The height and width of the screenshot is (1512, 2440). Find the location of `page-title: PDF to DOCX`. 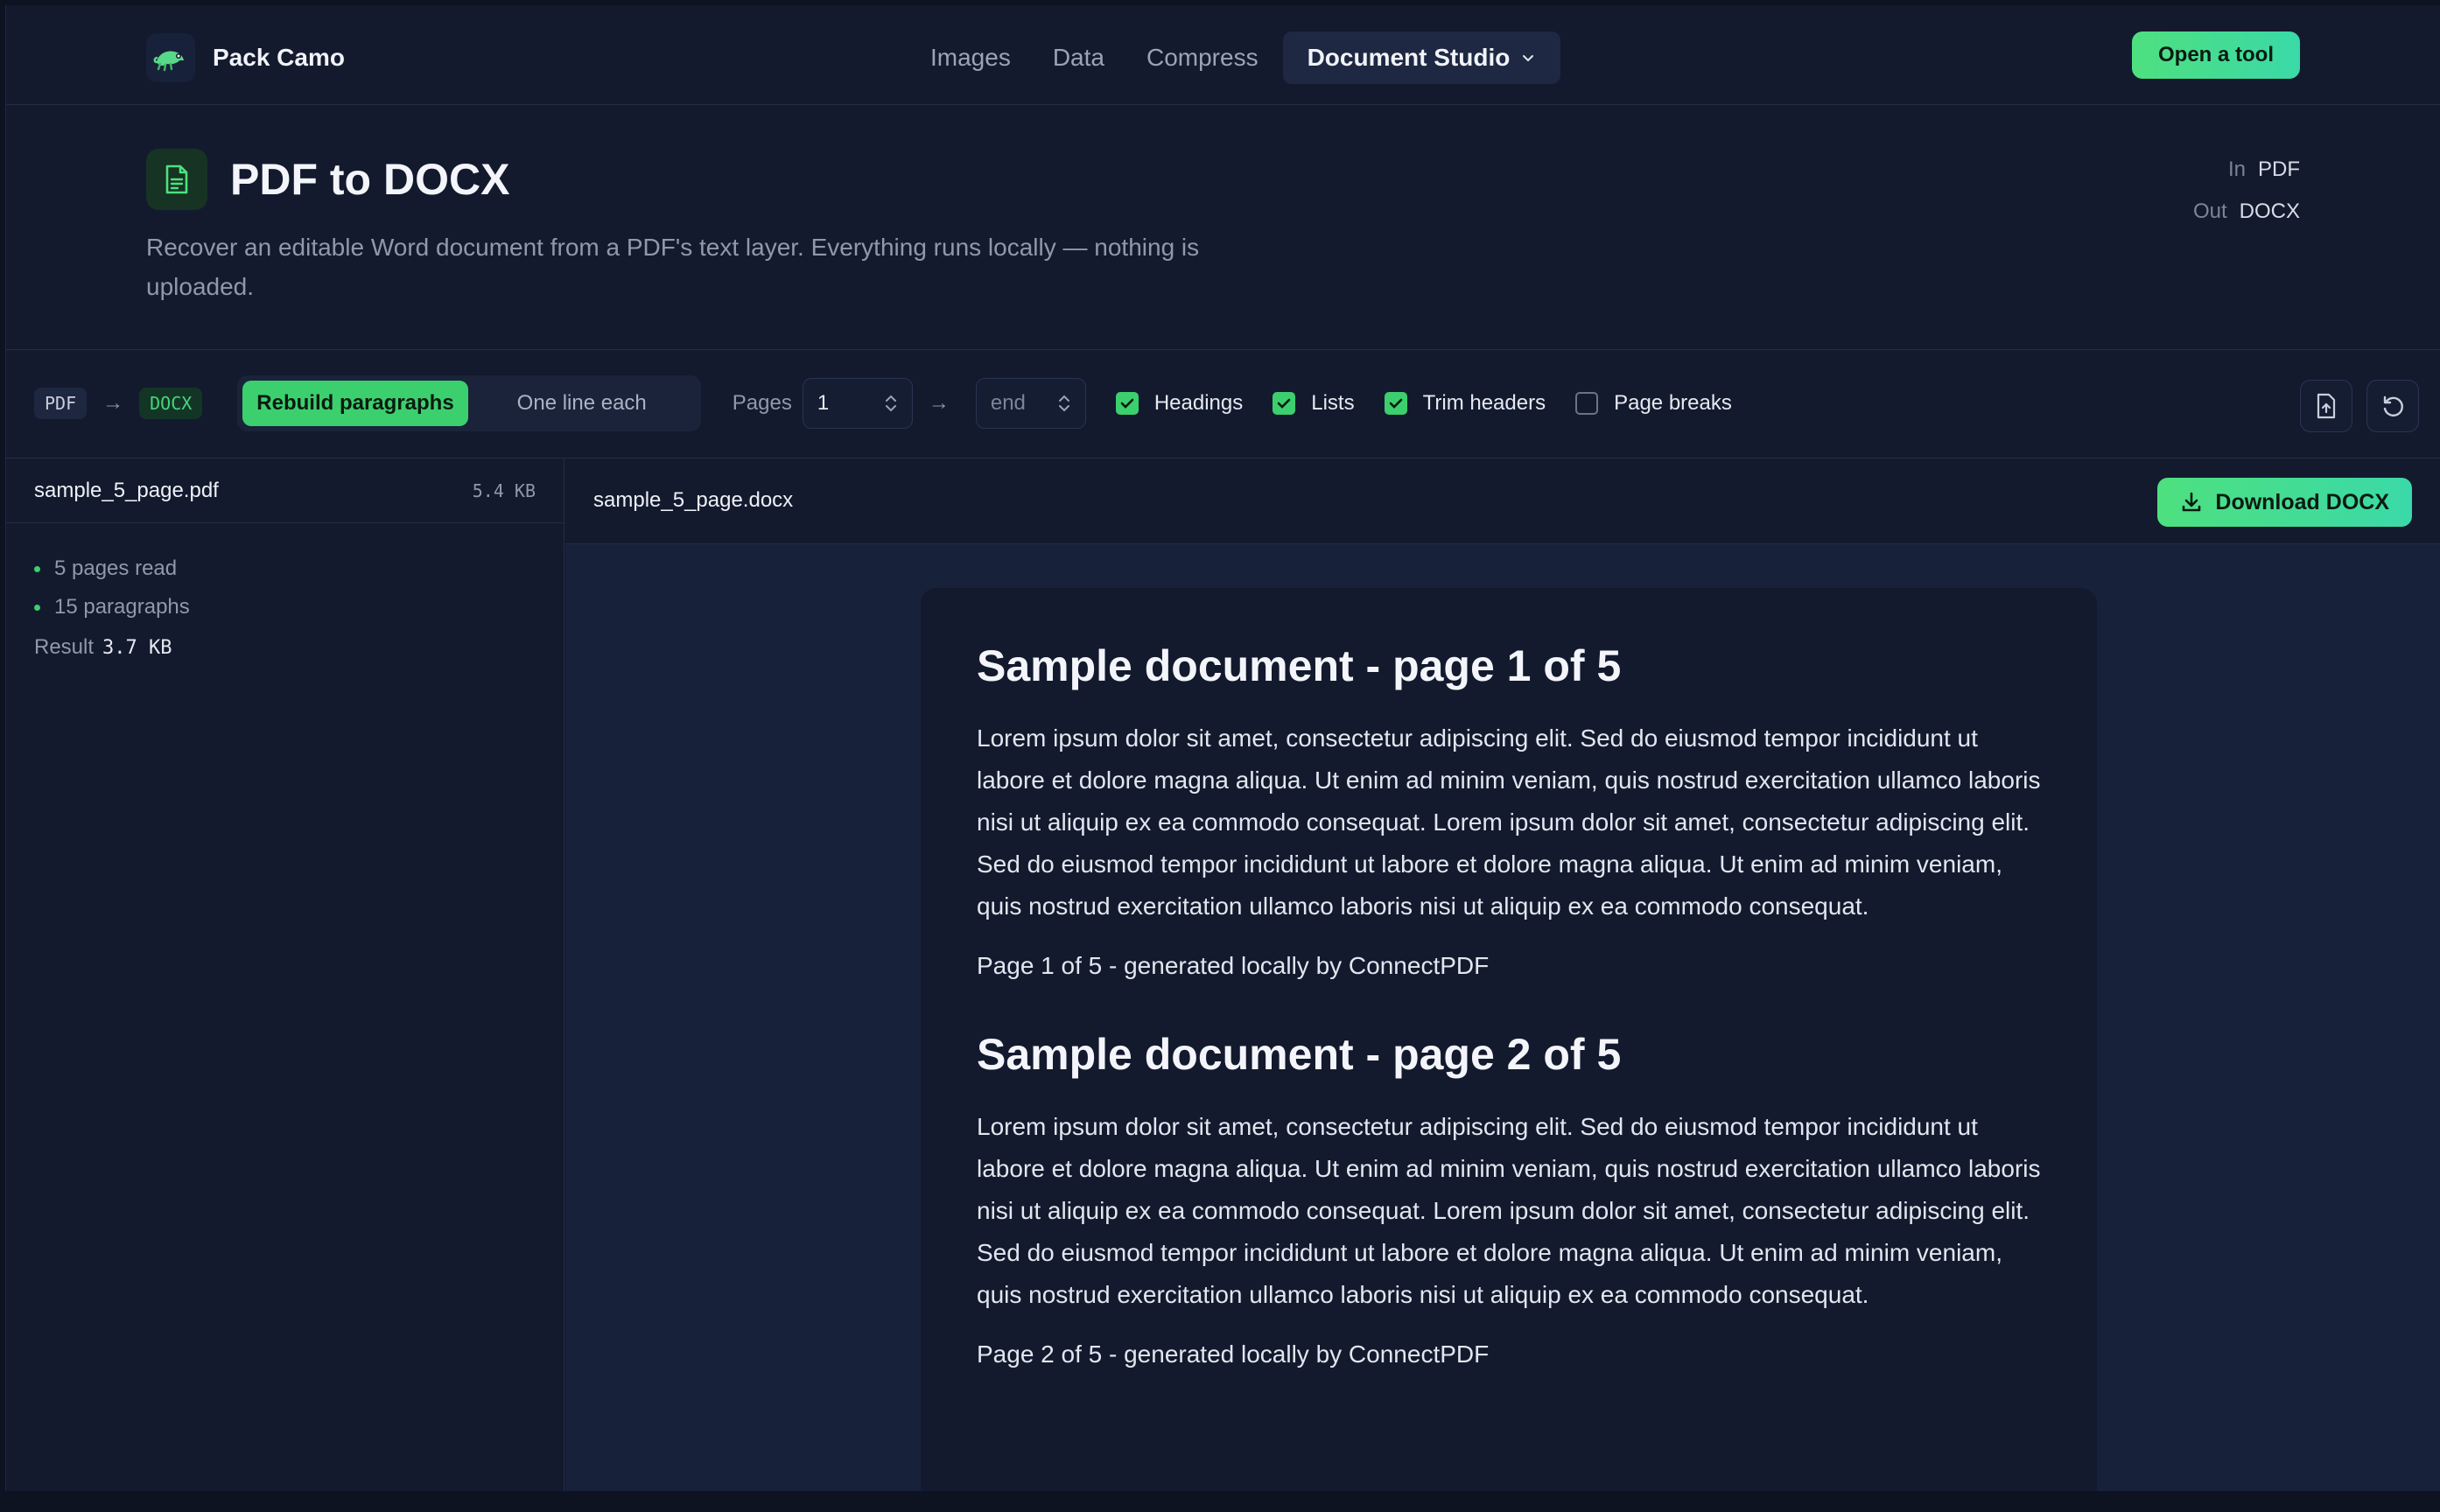

page-title: PDF to DOCX is located at coordinates (370, 179).